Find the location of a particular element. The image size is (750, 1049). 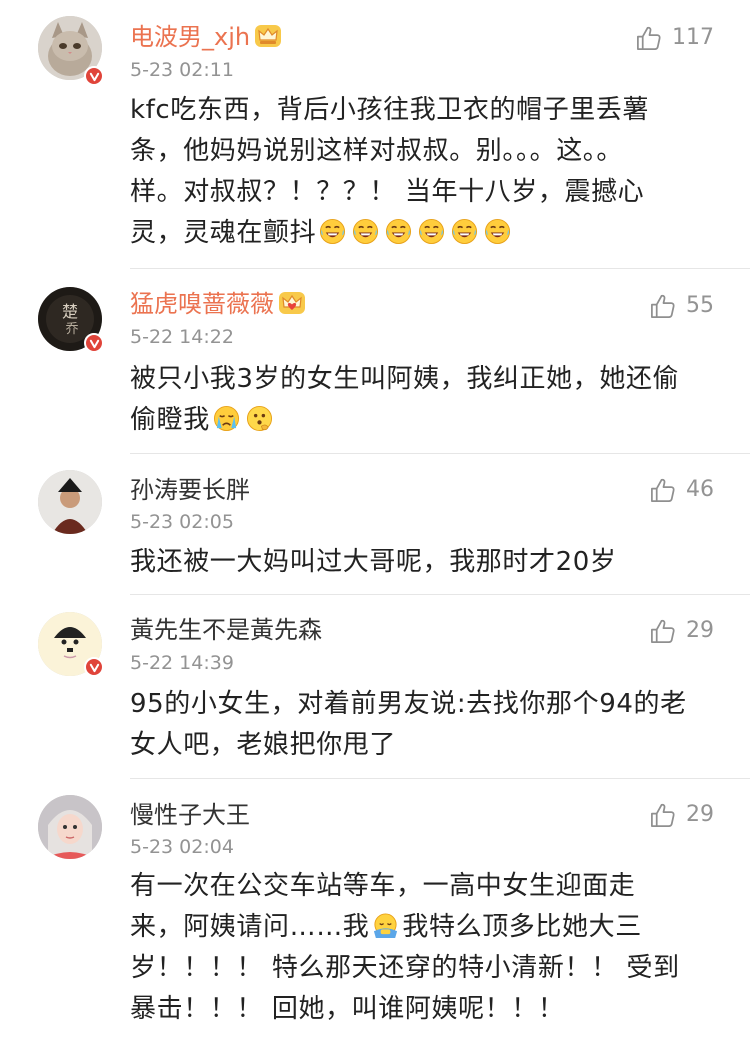

timestamp: 5-22 14:39 is located at coordinates (182, 663).